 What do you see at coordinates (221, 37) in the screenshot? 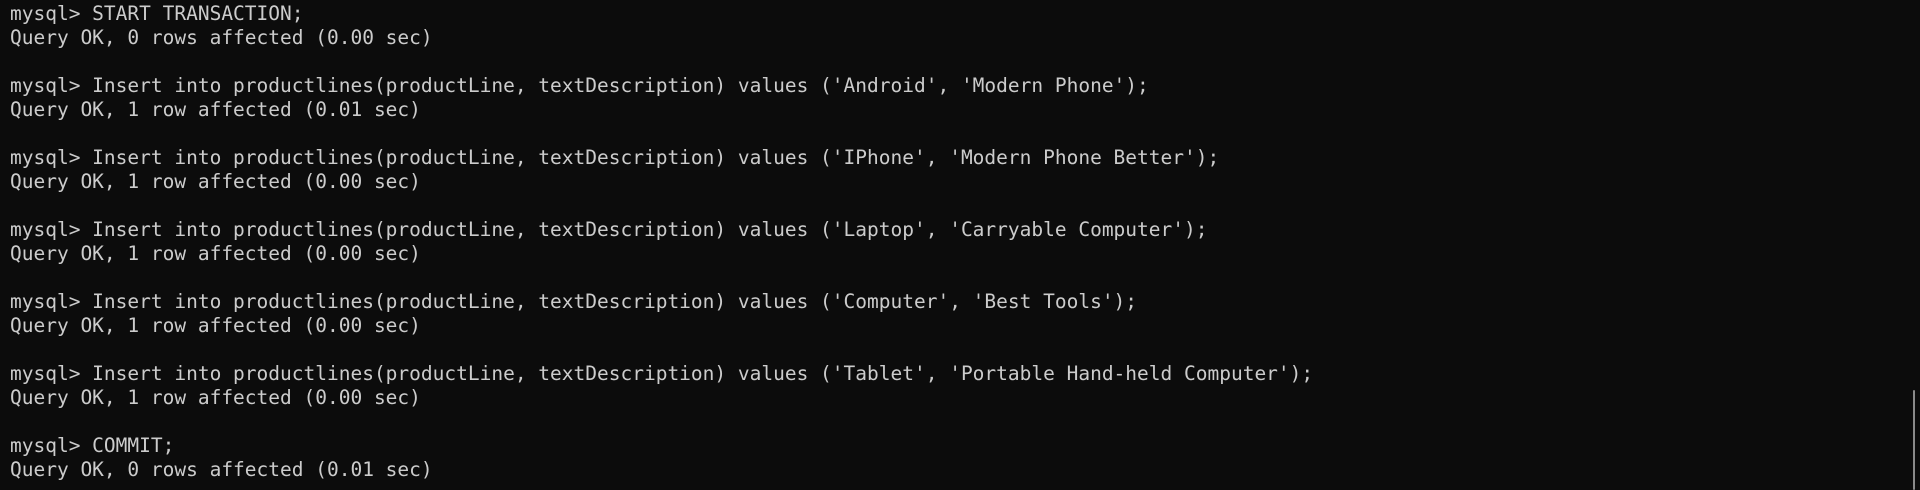
I see `output-line: Query OK, 0 rows affected (0.00 sec)` at bounding box center [221, 37].